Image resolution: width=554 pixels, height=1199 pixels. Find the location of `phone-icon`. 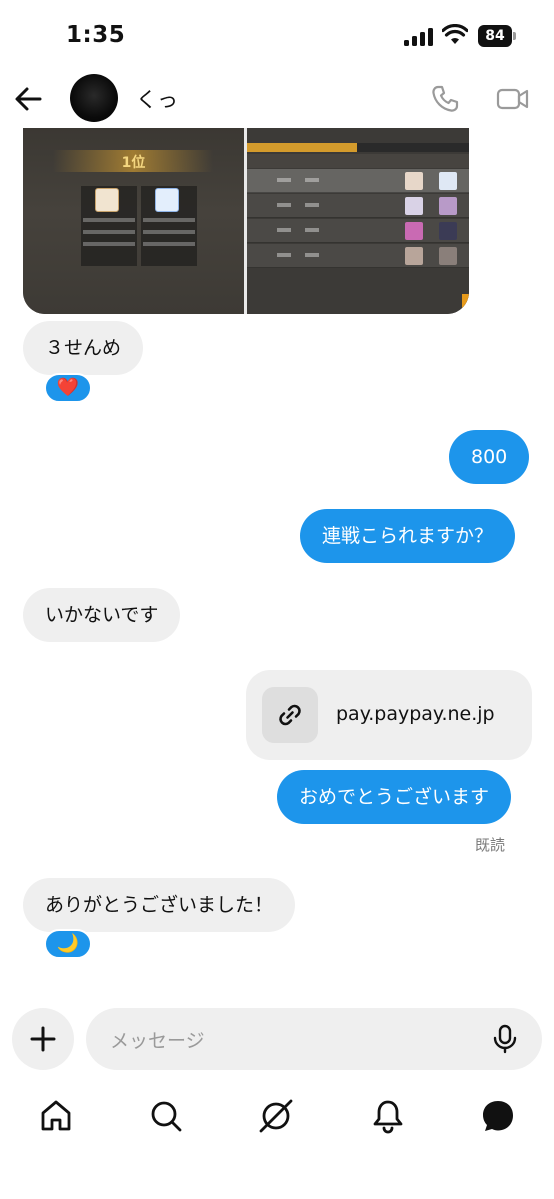

phone-icon is located at coordinates (445, 99).